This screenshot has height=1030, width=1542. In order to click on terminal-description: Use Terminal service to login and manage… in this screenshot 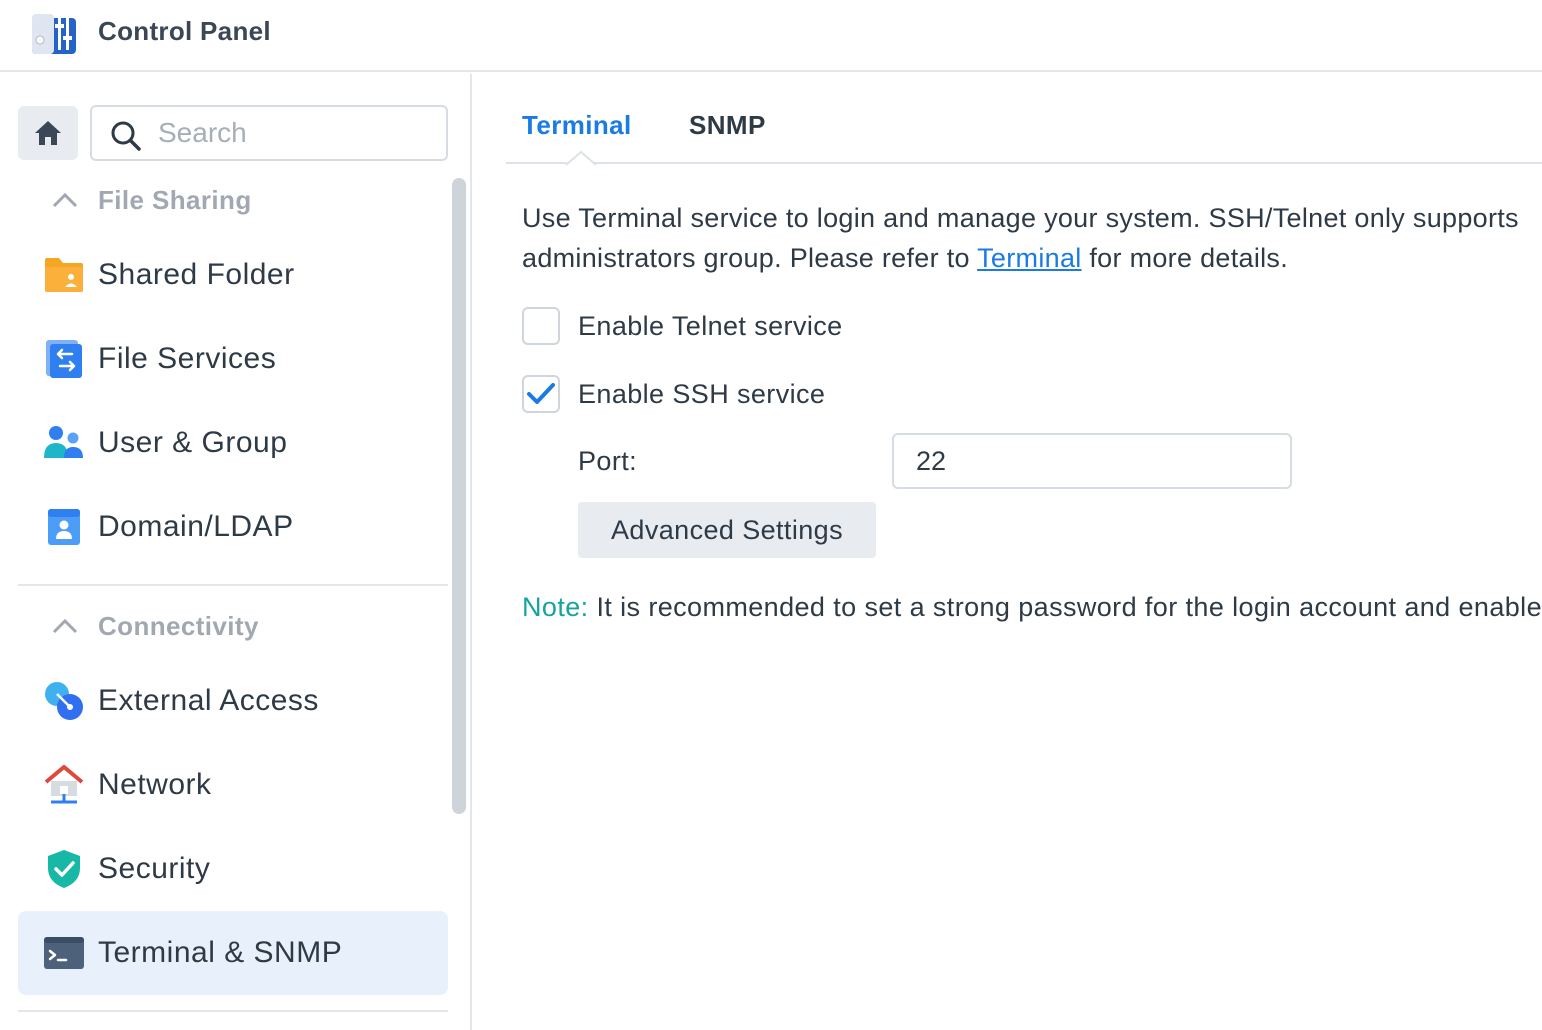, I will do `click(1032, 238)`.